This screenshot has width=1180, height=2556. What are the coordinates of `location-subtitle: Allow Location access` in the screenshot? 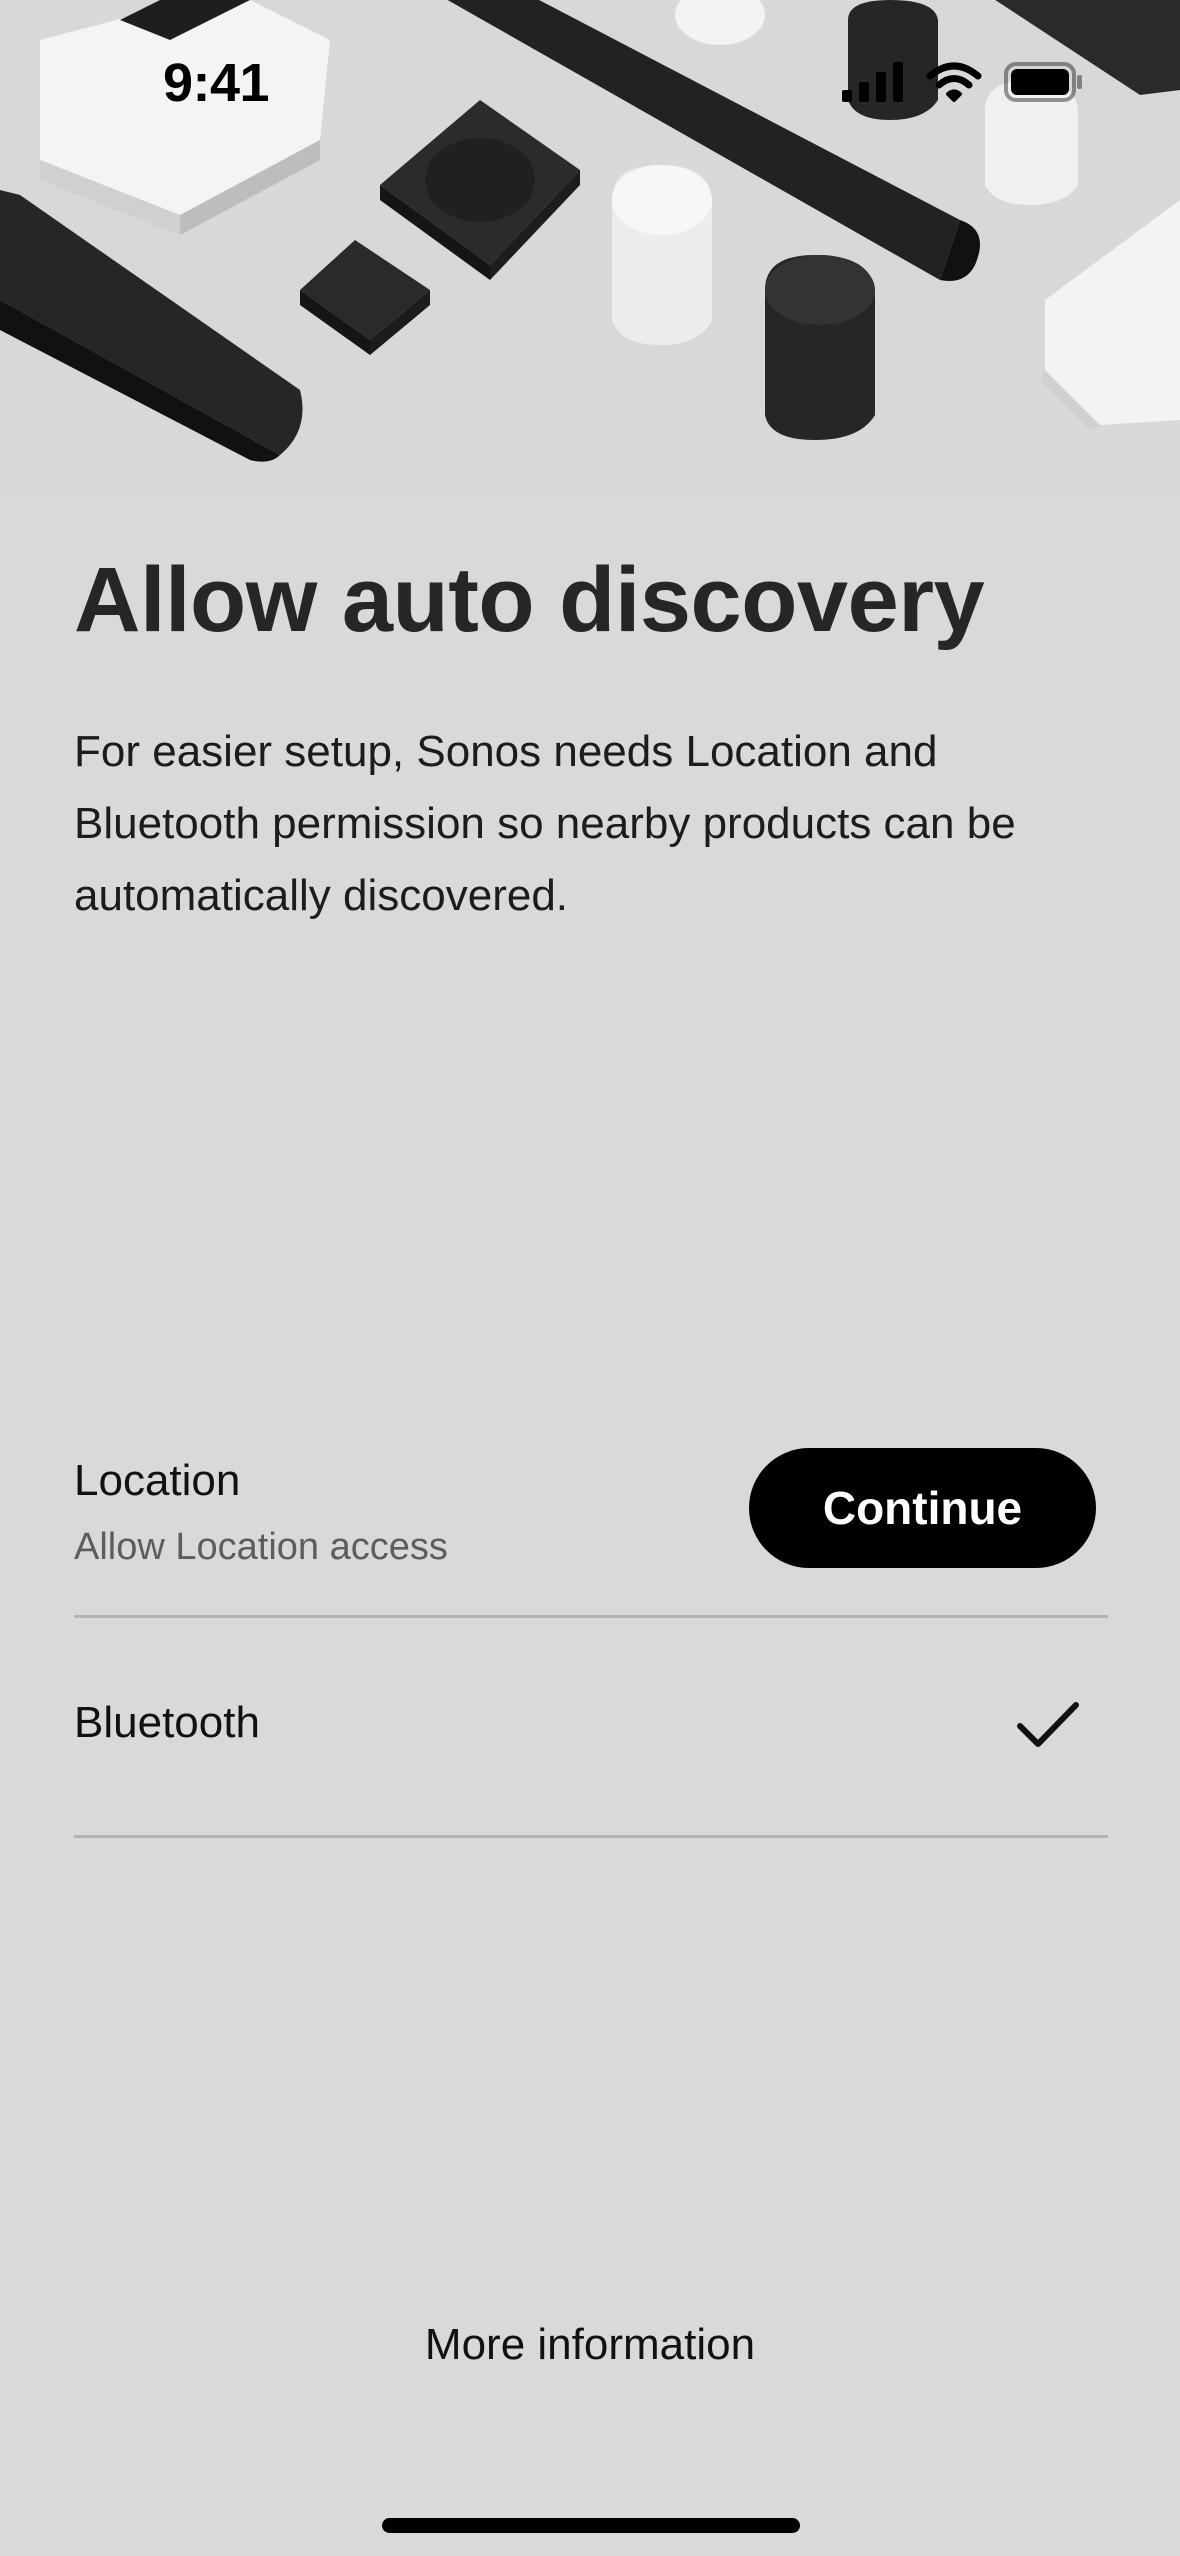 It's located at (261, 1547).